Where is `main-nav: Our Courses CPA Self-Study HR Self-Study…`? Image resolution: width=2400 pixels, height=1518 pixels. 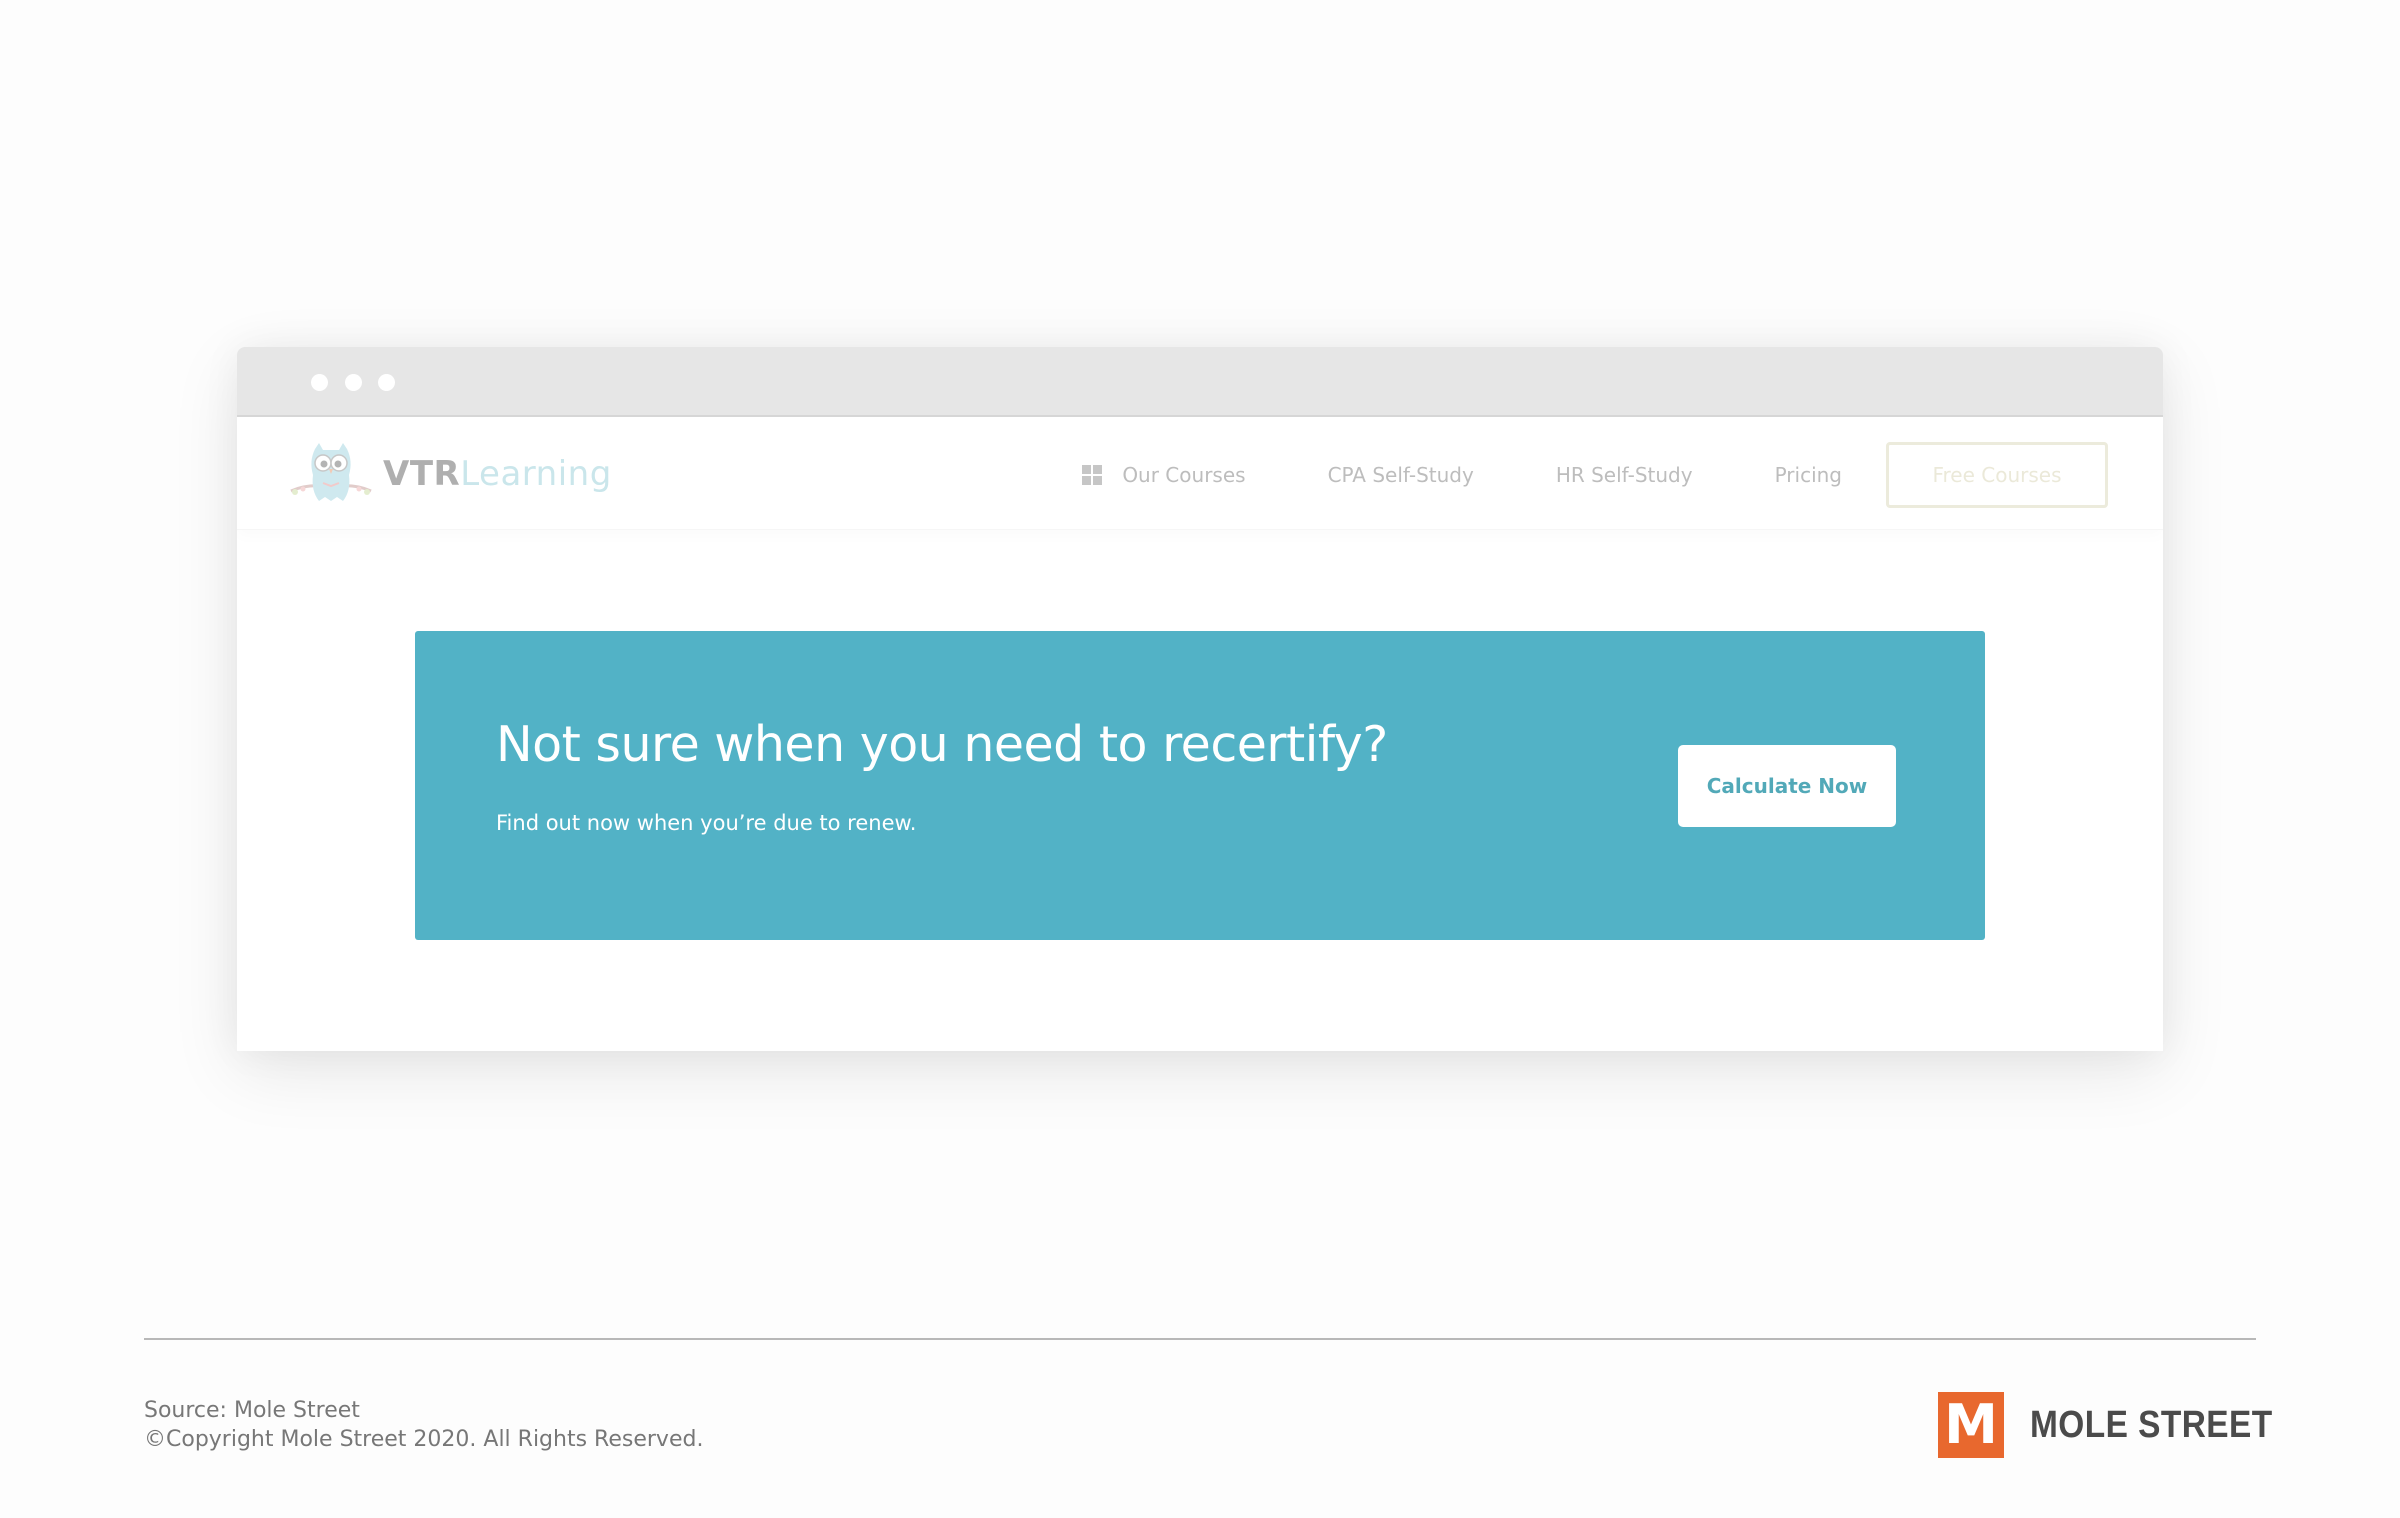
main-nav: Our Courses CPA Self-Study HR Self-Study… is located at coordinates (1595, 475).